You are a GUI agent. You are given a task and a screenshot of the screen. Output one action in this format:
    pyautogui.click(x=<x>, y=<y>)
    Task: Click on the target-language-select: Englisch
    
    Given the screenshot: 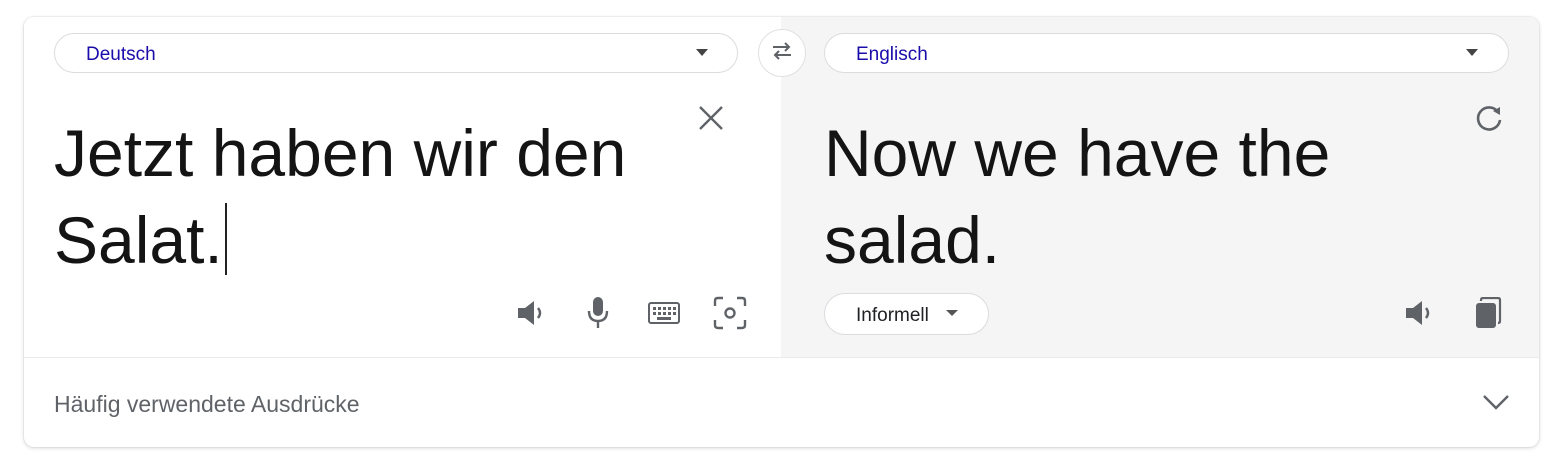 What is the action you would take?
    pyautogui.click(x=1166, y=53)
    